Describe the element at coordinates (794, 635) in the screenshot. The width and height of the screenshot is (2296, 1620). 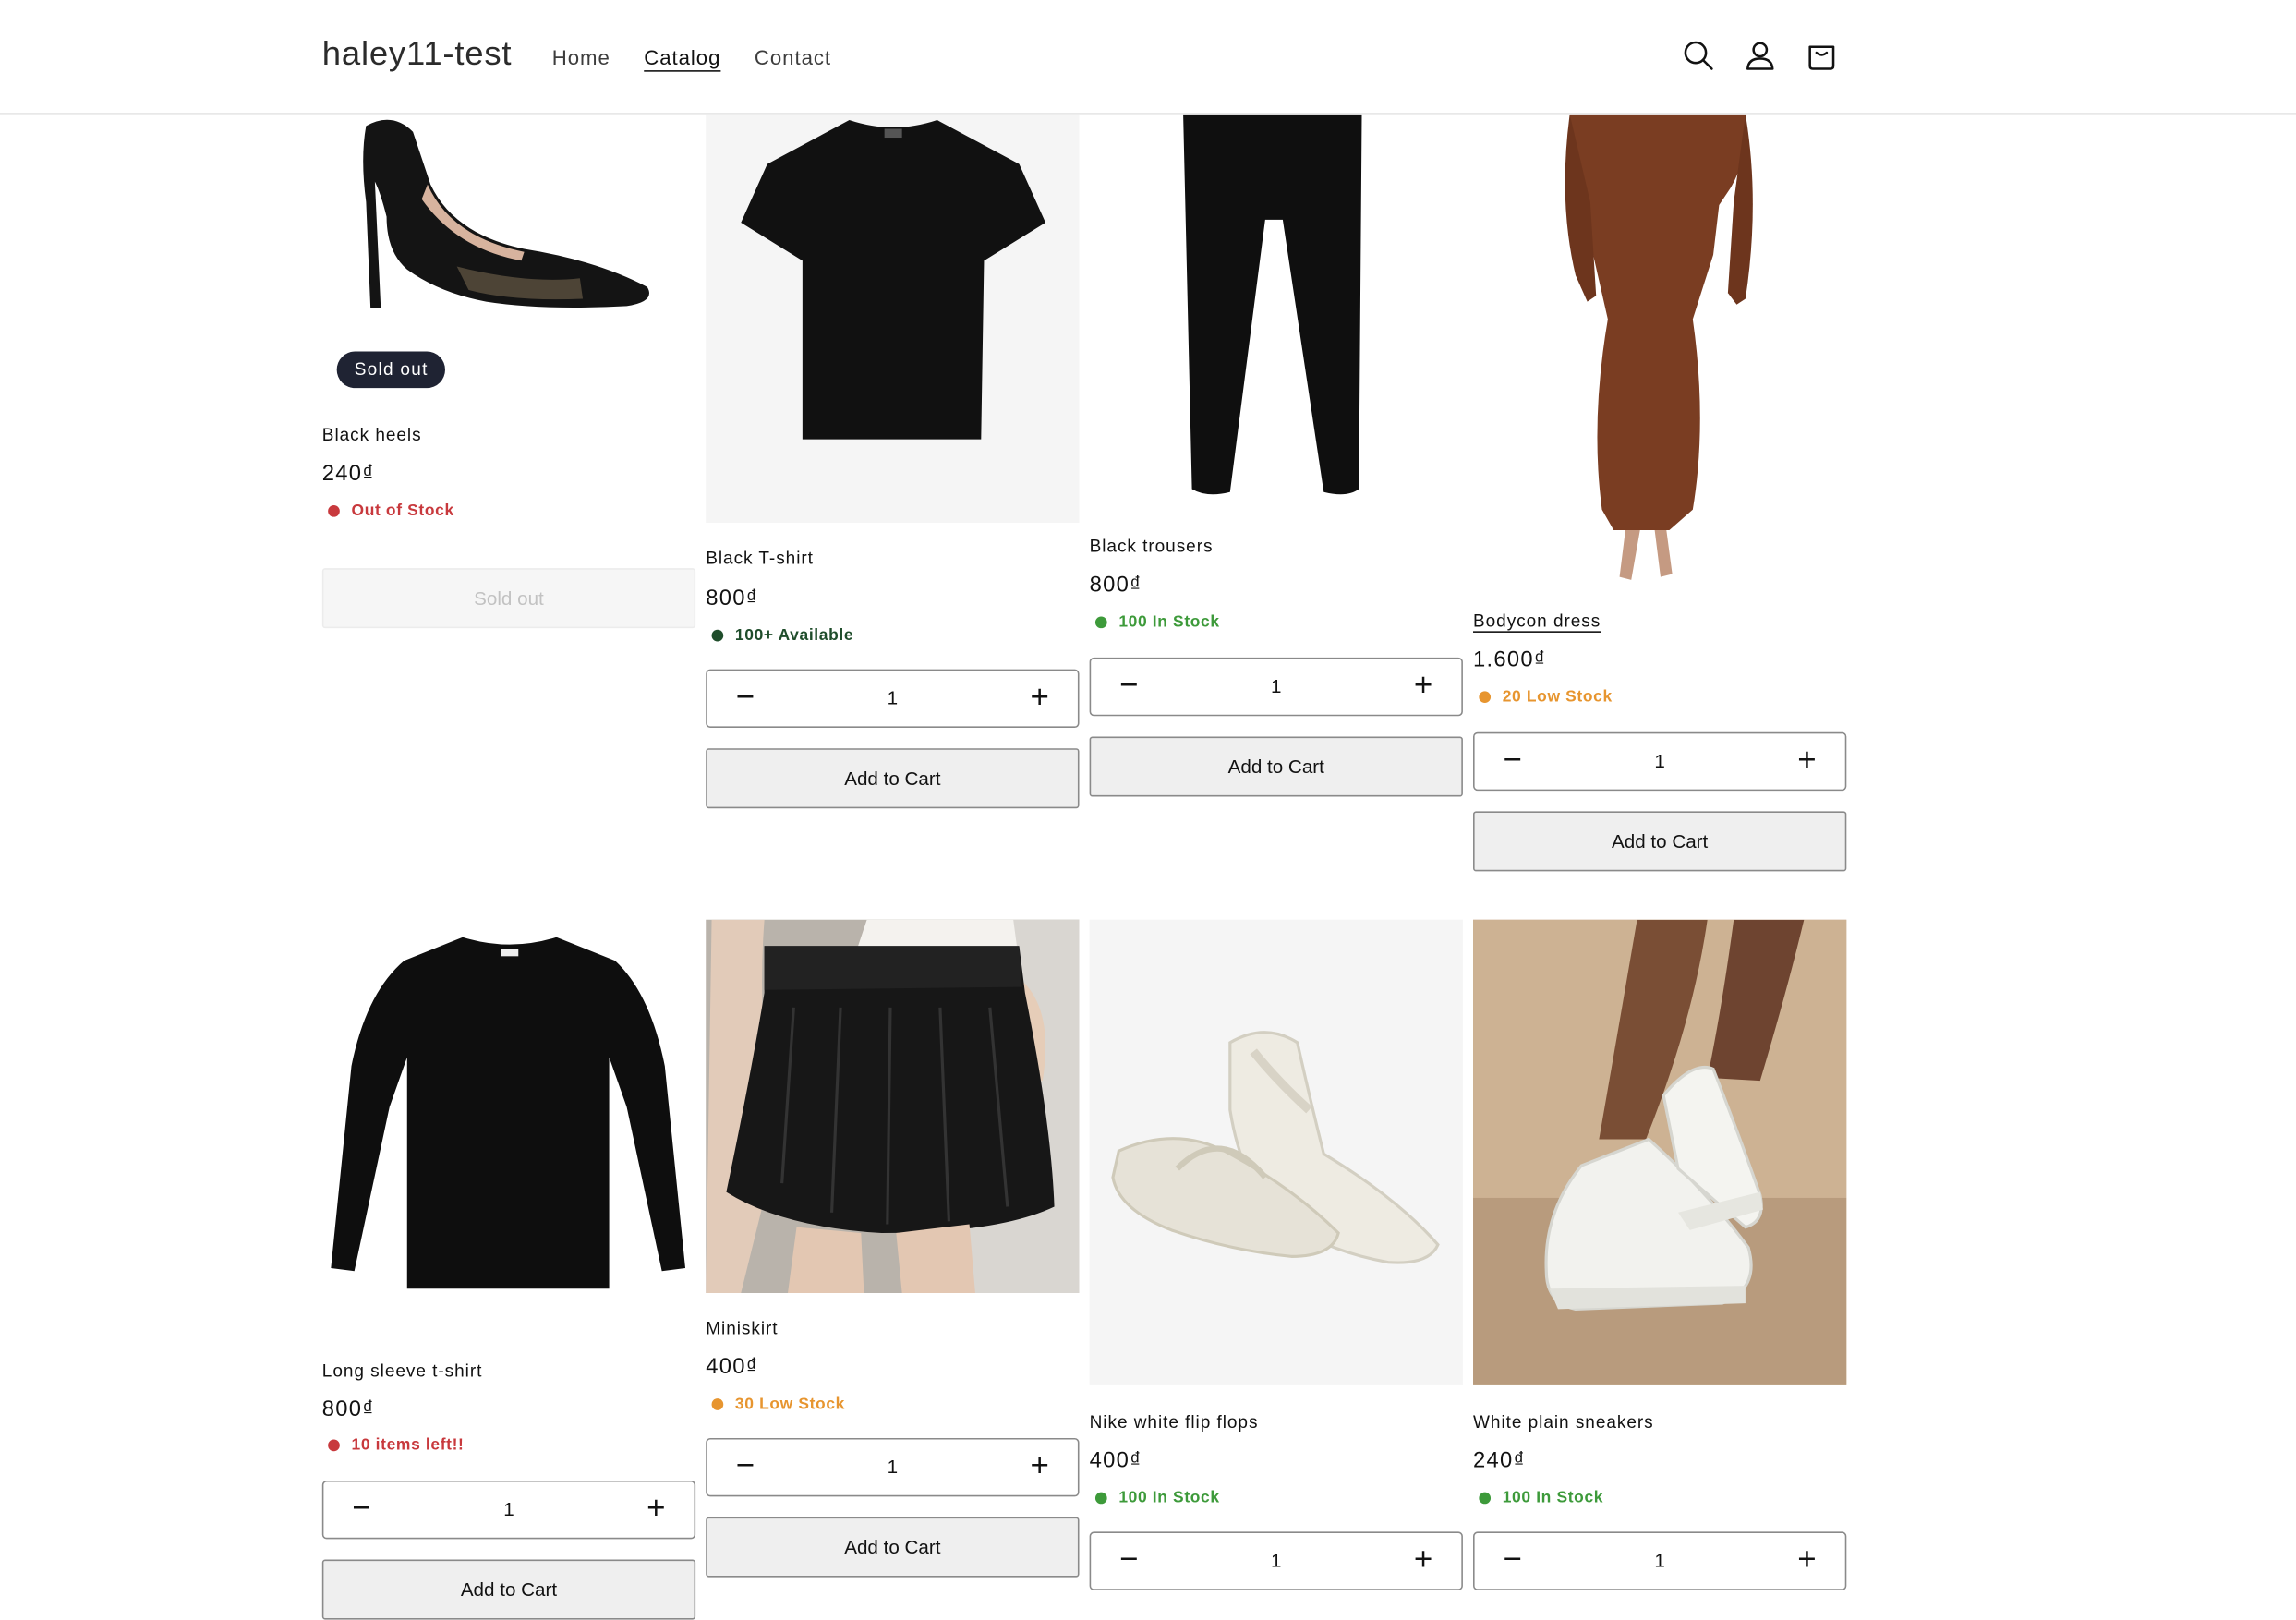
I see `stock-label: 100+ Available` at that location.